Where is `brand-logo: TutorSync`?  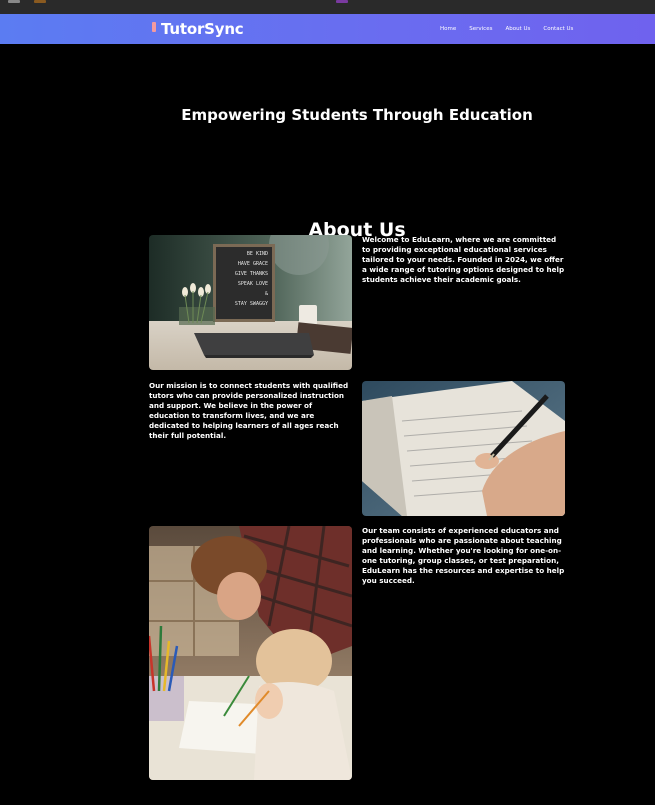 brand-logo: TutorSync is located at coordinates (198, 29).